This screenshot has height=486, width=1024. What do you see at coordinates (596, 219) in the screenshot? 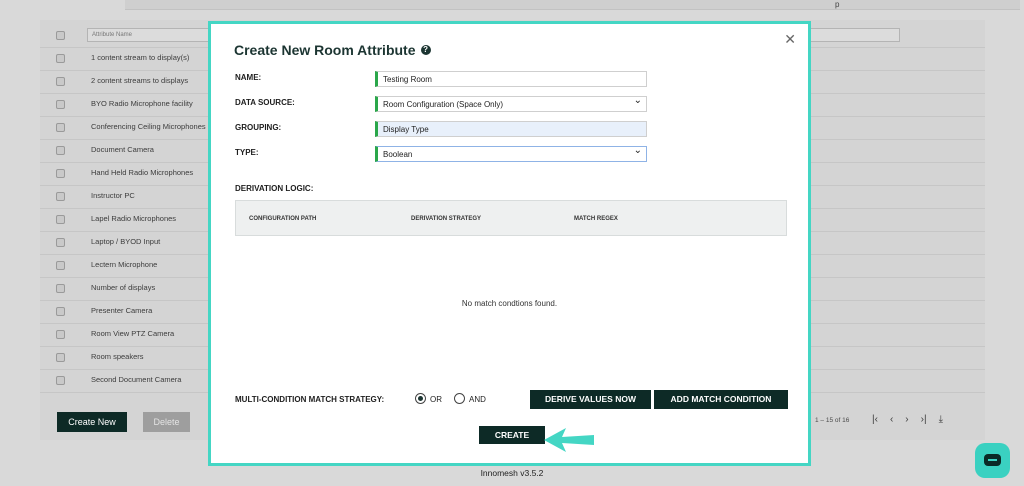
I see `column-match-regex: MATCH REGEX` at bounding box center [596, 219].